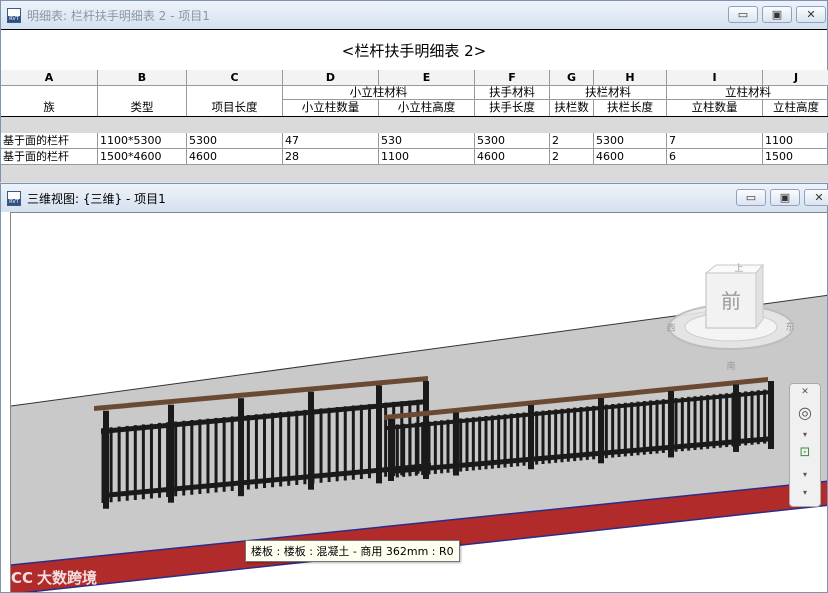 This screenshot has height=593, width=828. What do you see at coordinates (414, 125) in the screenshot?
I see `schedule-spacer-band` at bounding box center [414, 125].